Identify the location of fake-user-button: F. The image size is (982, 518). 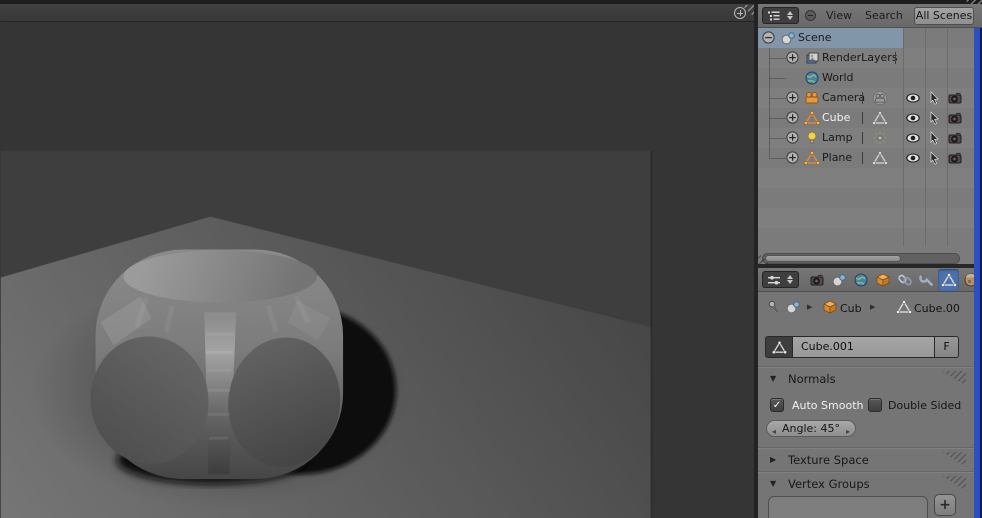
(947, 347).